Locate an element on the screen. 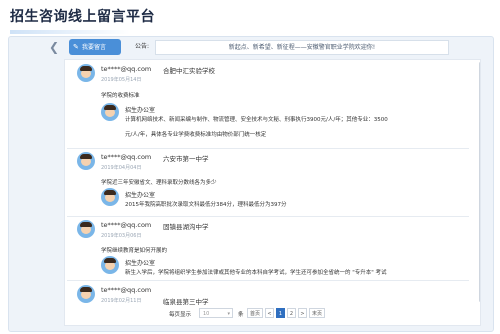  last-page-button: 末页 is located at coordinates (317, 313).